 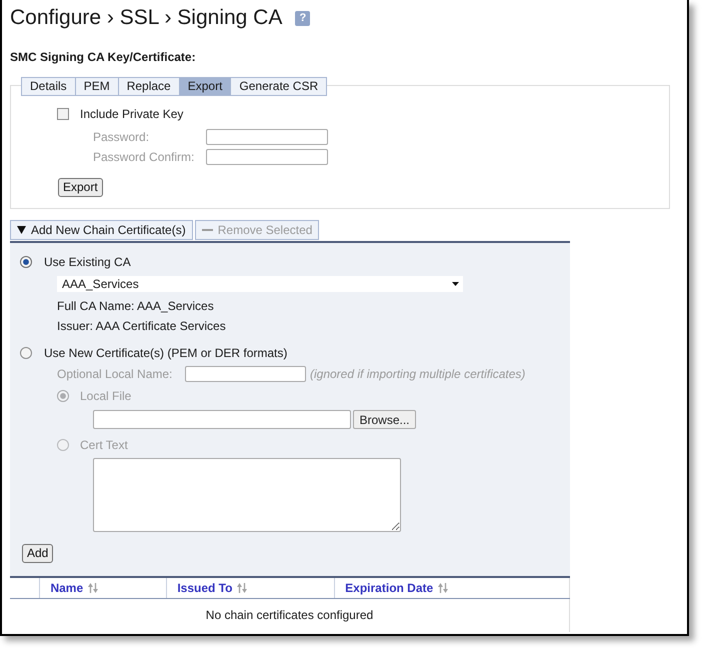 I want to click on field-label: Password:, so click(x=121, y=137).